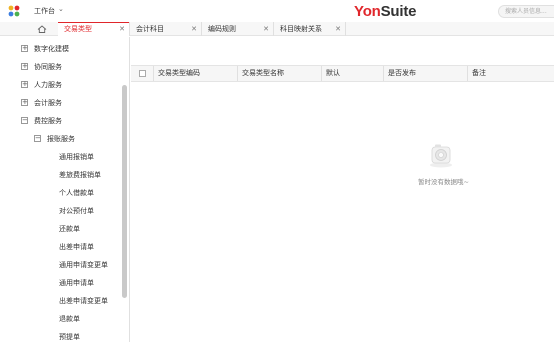 The height and width of the screenshot is (342, 554). I want to click on column-header: 默认, so click(352, 73).